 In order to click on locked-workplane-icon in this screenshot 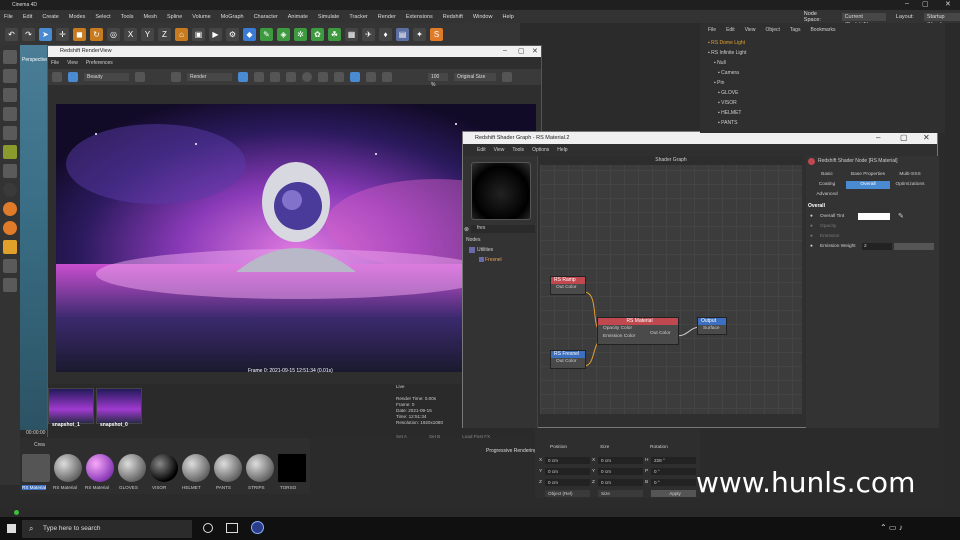, I will do `click(10, 266)`.